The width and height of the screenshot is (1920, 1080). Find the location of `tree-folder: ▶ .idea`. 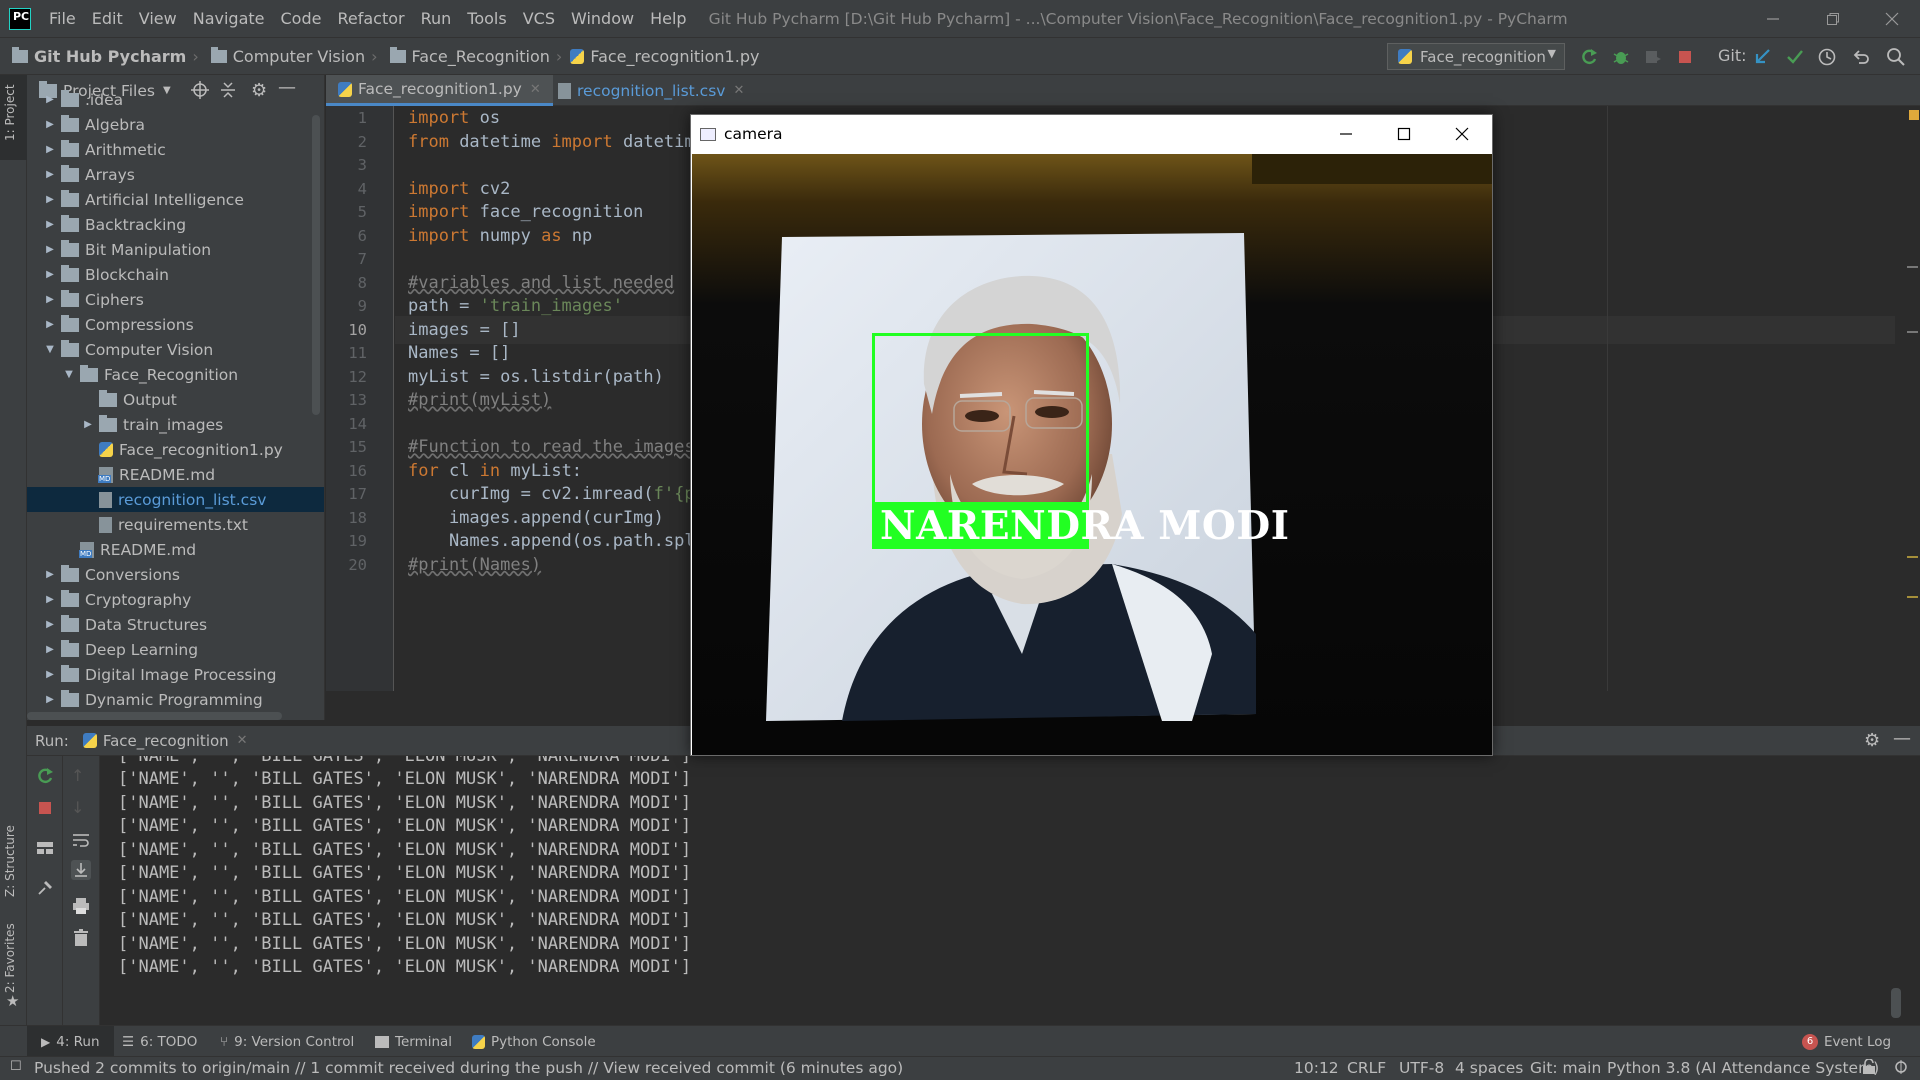

tree-folder: ▶ .idea is located at coordinates (175, 99).